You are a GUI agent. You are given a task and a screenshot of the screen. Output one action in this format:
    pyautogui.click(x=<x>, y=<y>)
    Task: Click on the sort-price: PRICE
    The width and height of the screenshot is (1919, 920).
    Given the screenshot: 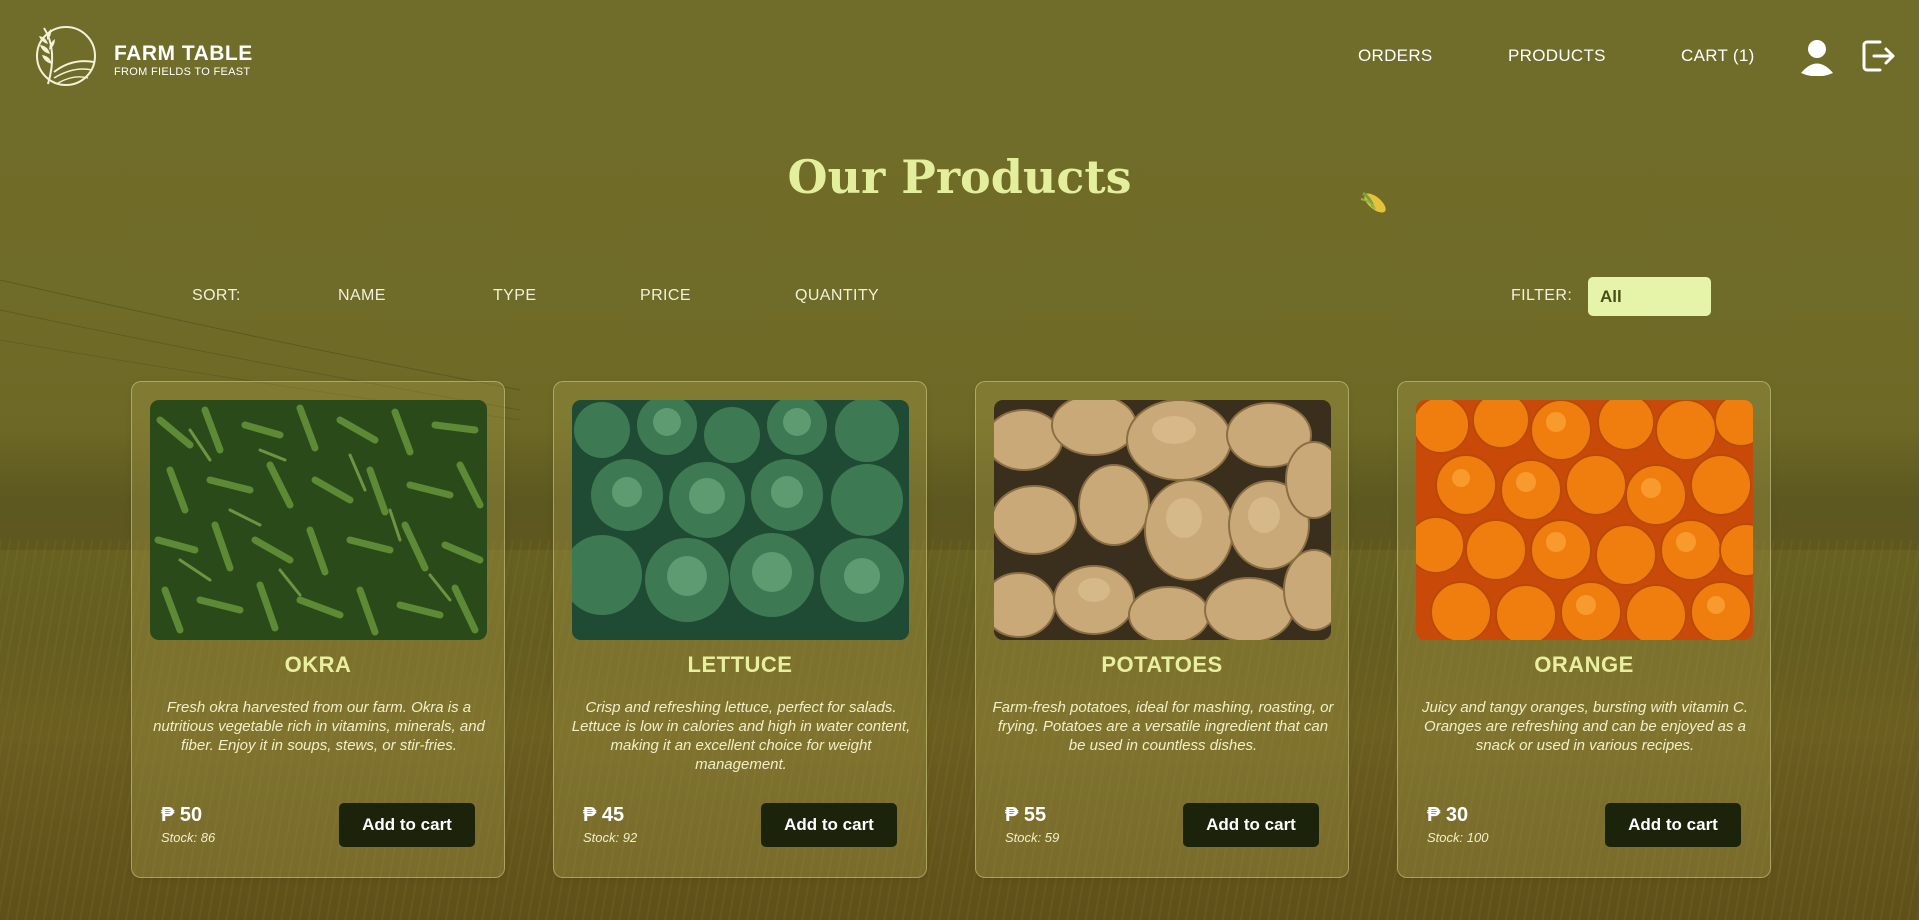 What is the action you would take?
    pyautogui.click(x=665, y=296)
    